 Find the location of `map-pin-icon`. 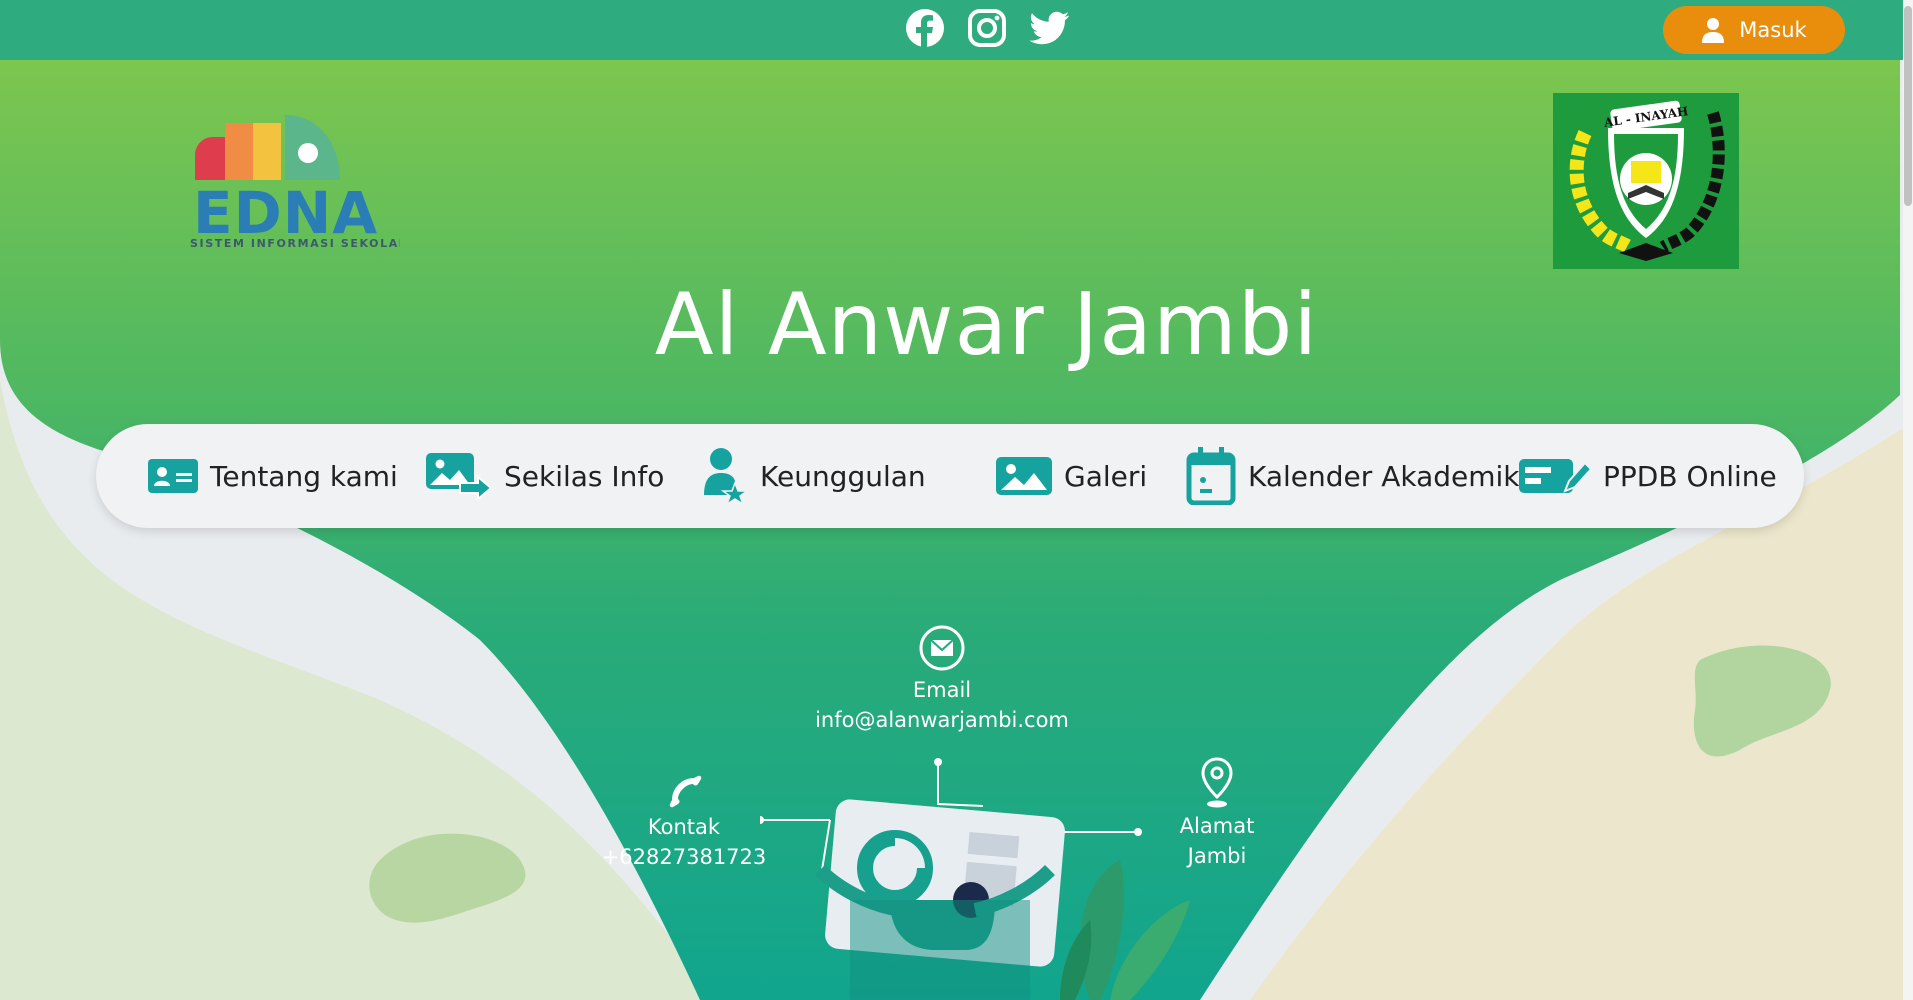

map-pin-icon is located at coordinates (1217, 782).